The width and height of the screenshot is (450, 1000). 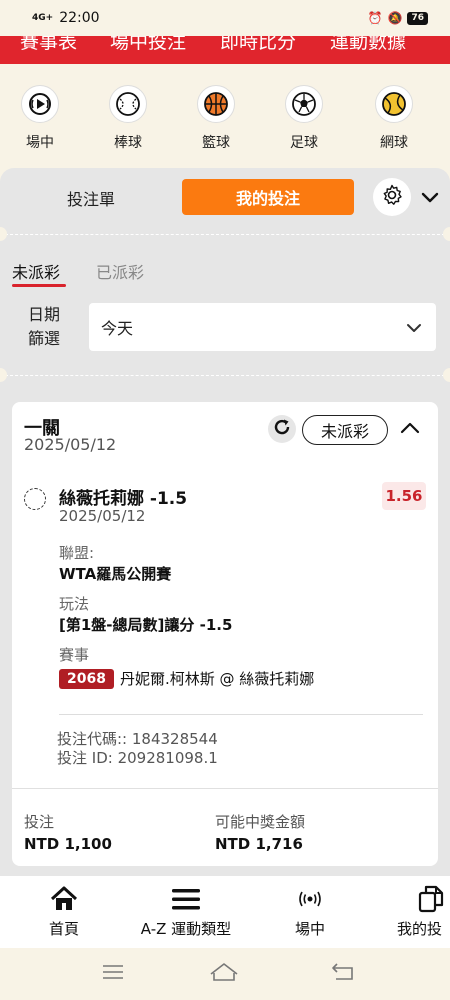 I want to click on tennis-icon, so click(x=394, y=104).